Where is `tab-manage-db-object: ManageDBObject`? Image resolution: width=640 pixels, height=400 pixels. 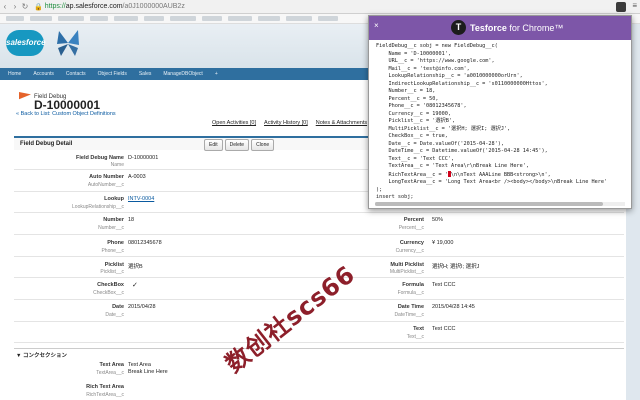
tab-manage-db-object: ManageDBObject is located at coordinates (182, 74).